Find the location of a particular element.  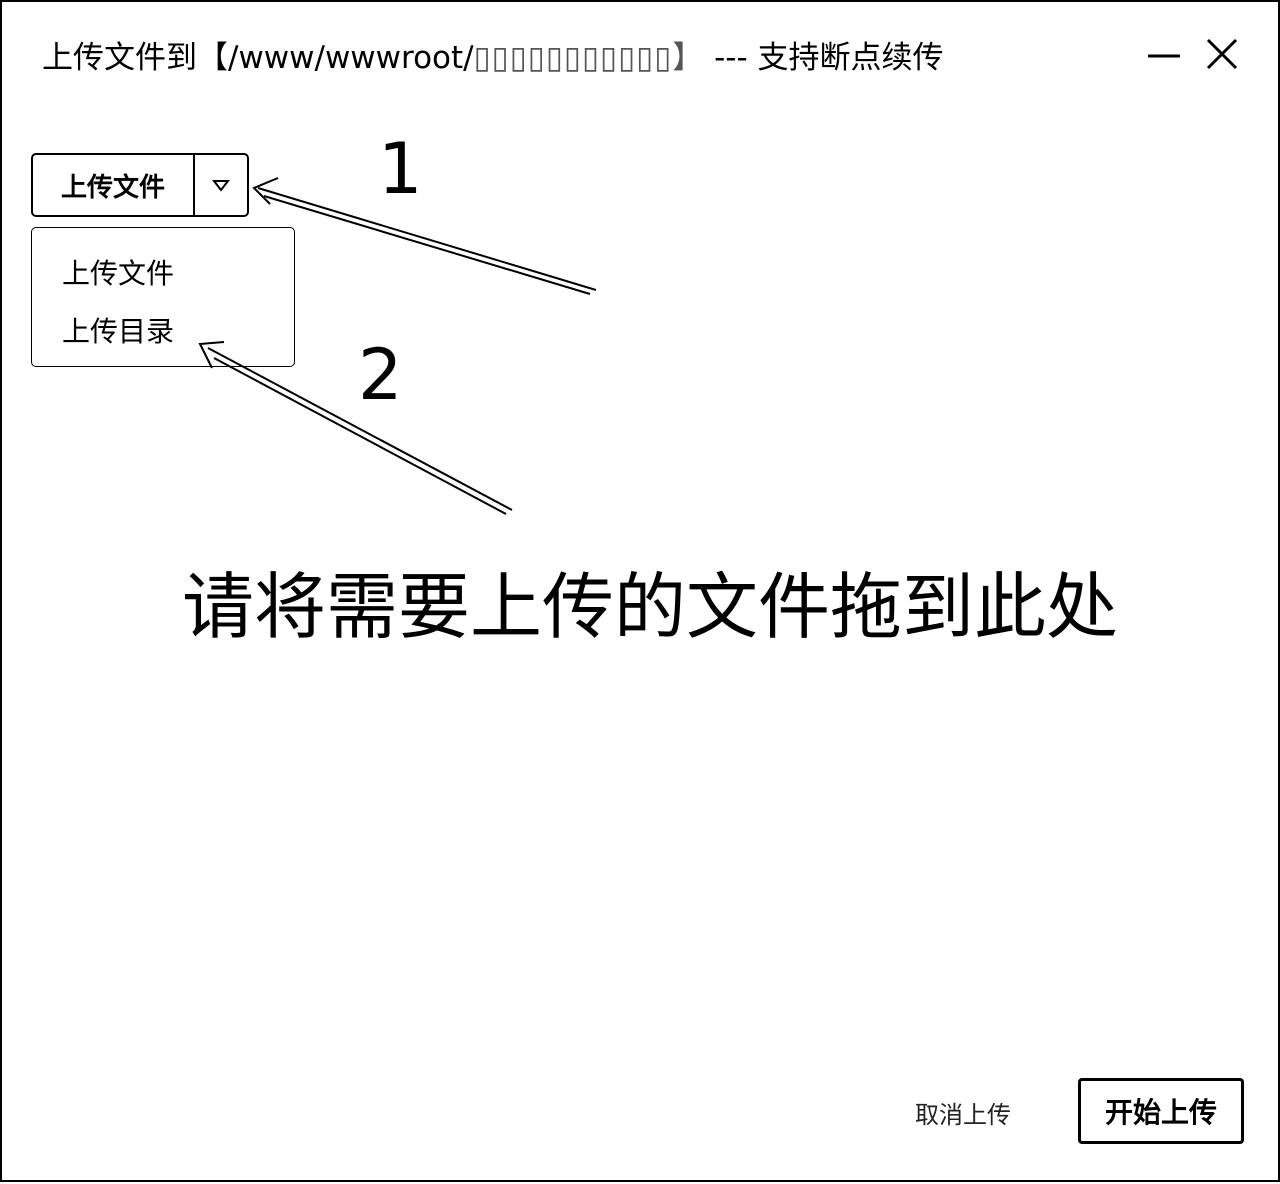

dropzone-hint: 请将需要上传的文件拖到此处 is located at coordinates (650, 607).